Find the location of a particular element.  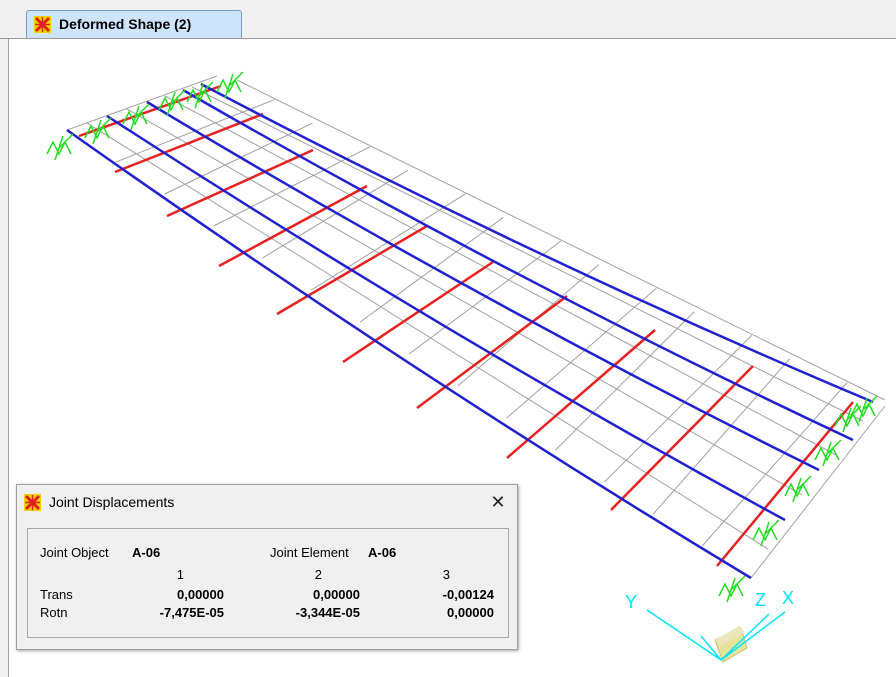

trans-value-3: -0,00124 is located at coordinates (468, 594).